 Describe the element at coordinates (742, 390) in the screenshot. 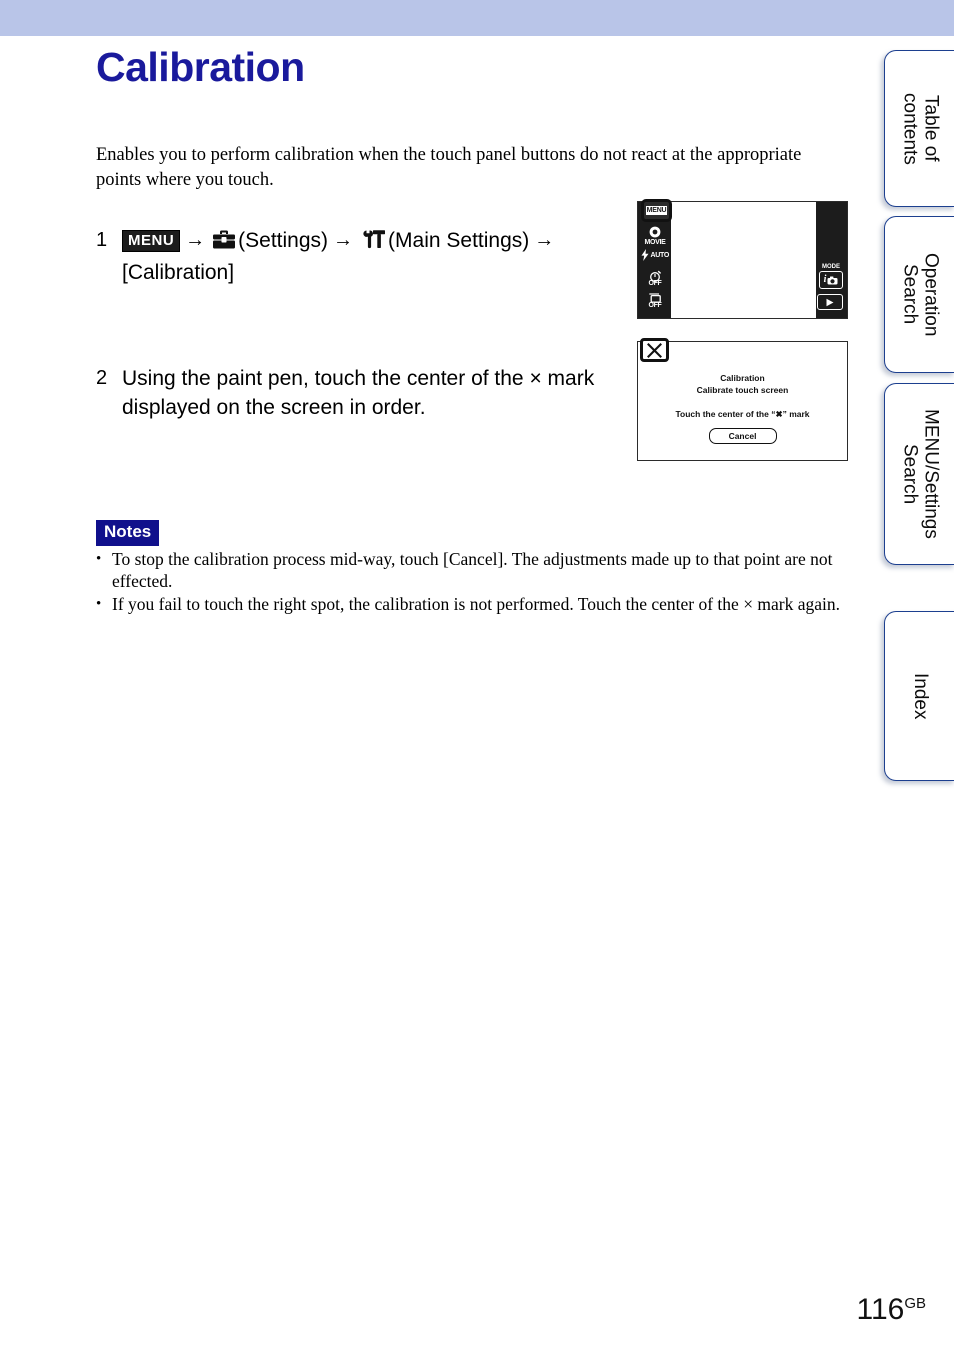

I see `calibration-dialog-line2: Calibrate touch screen` at that location.